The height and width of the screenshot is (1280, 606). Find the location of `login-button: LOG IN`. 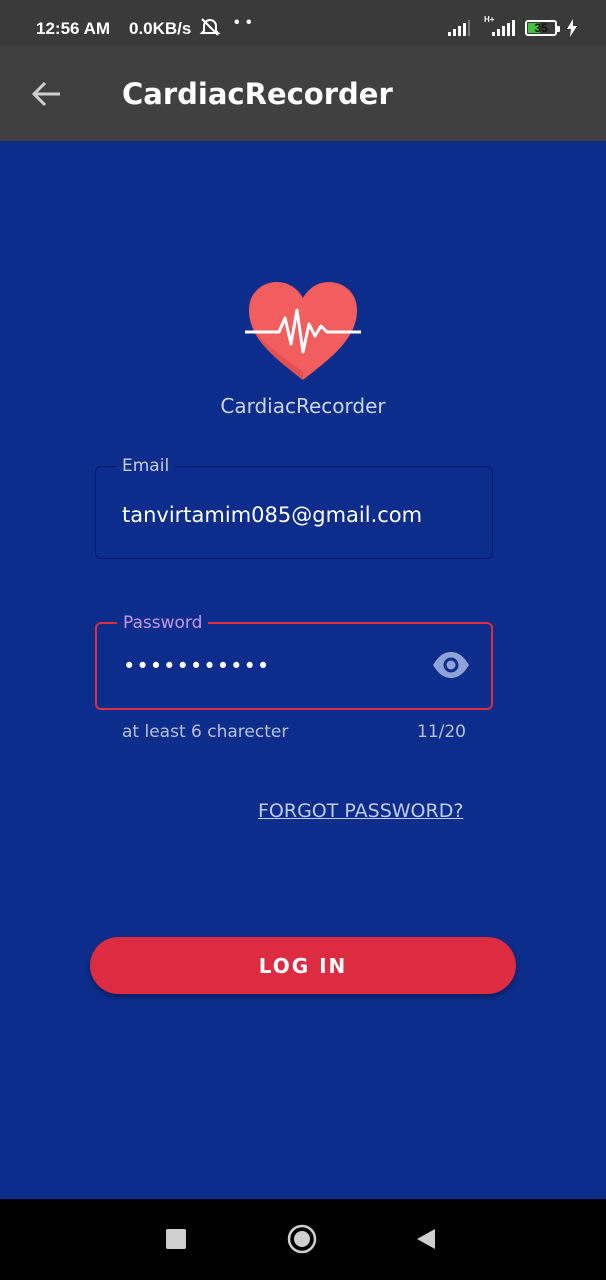

login-button: LOG IN is located at coordinates (303, 965).